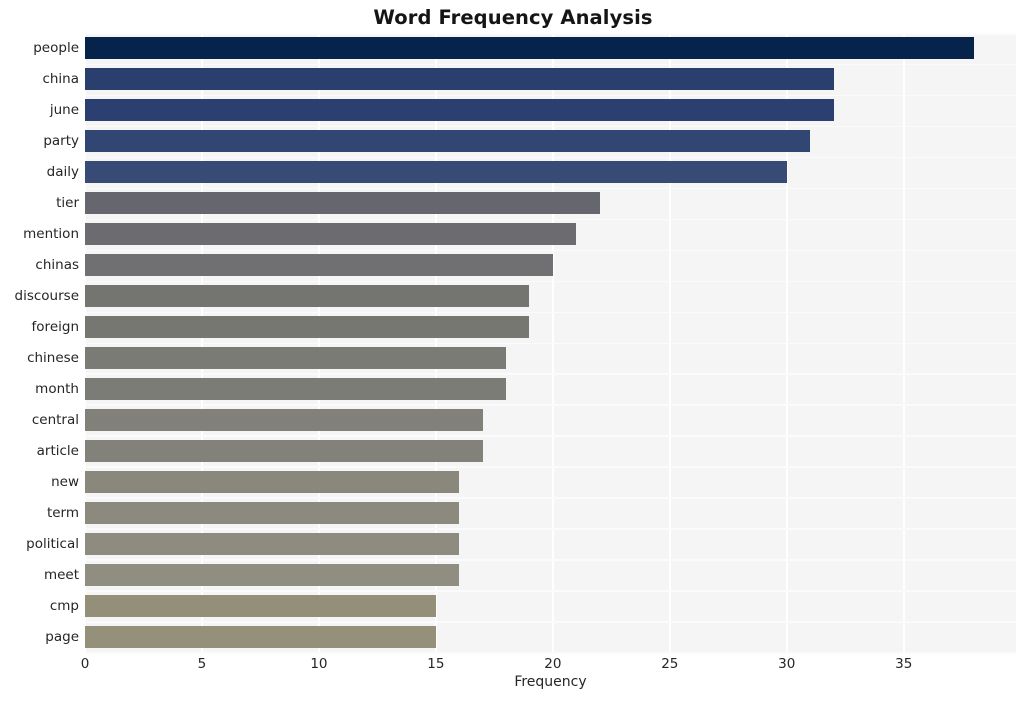 The width and height of the screenshot is (1026, 701). What do you see at coordinates (260, 636) in the screenshot?
I see `bar-page` at bounding box center [260, 636].